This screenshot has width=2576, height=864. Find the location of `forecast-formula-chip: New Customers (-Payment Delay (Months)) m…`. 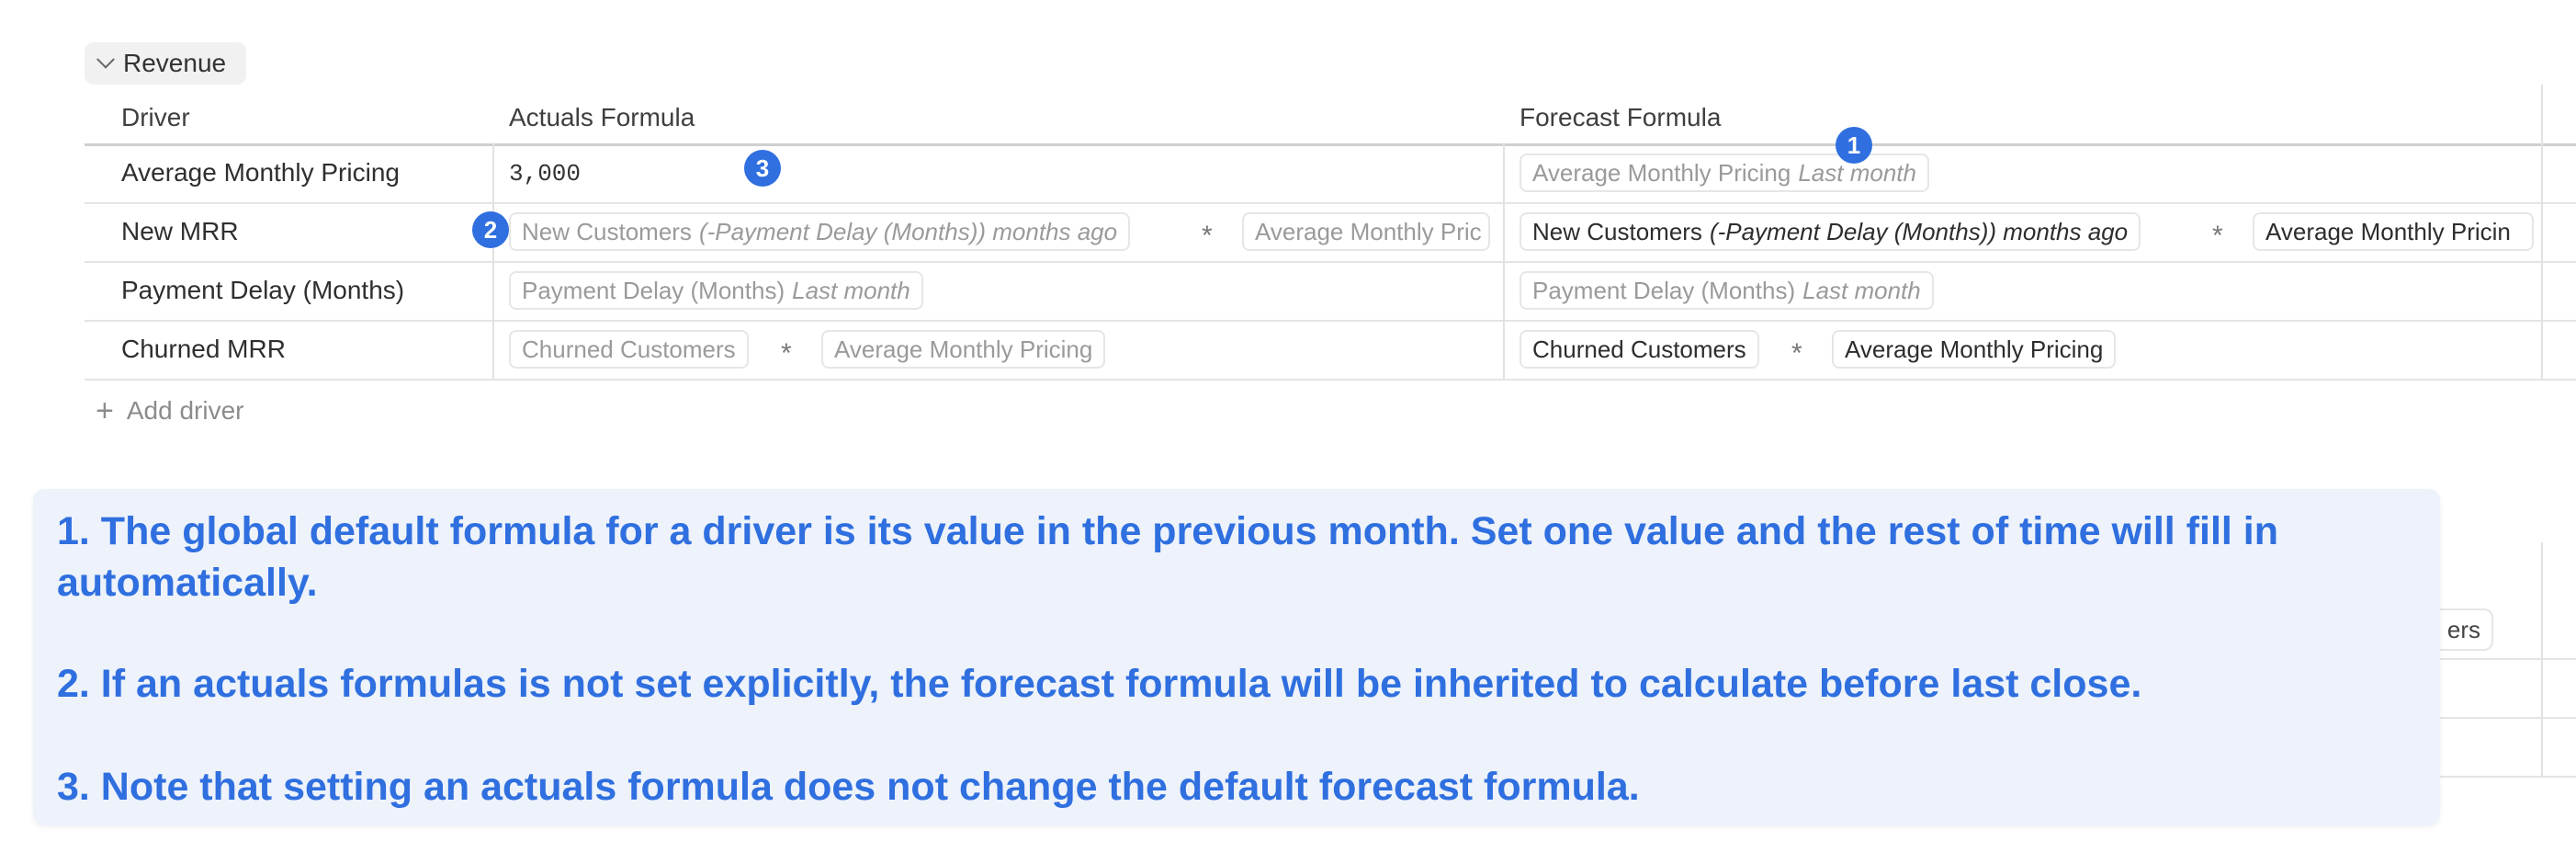

forecast-formula-chip: New Customers (-Payment Delay (Months)) m… is located at coordinates (1830, 232).